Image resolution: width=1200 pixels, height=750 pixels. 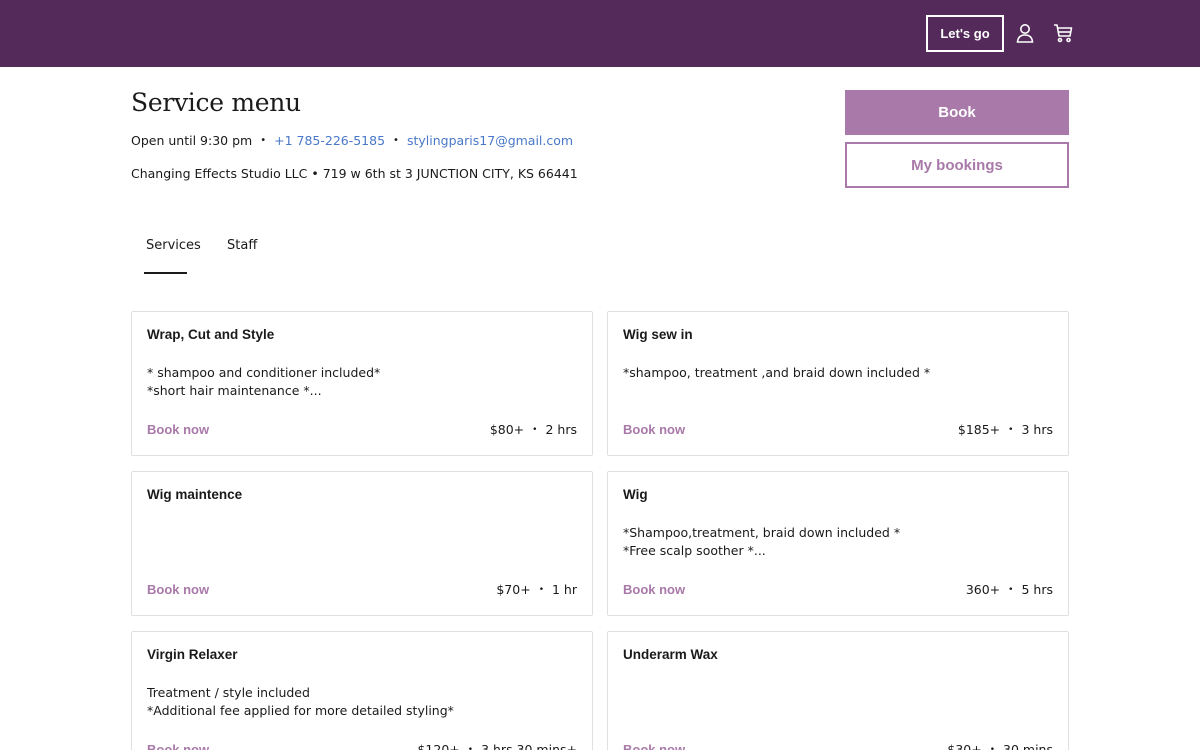 I want to click on active-tab-indicator, so click(x=165, y=273).